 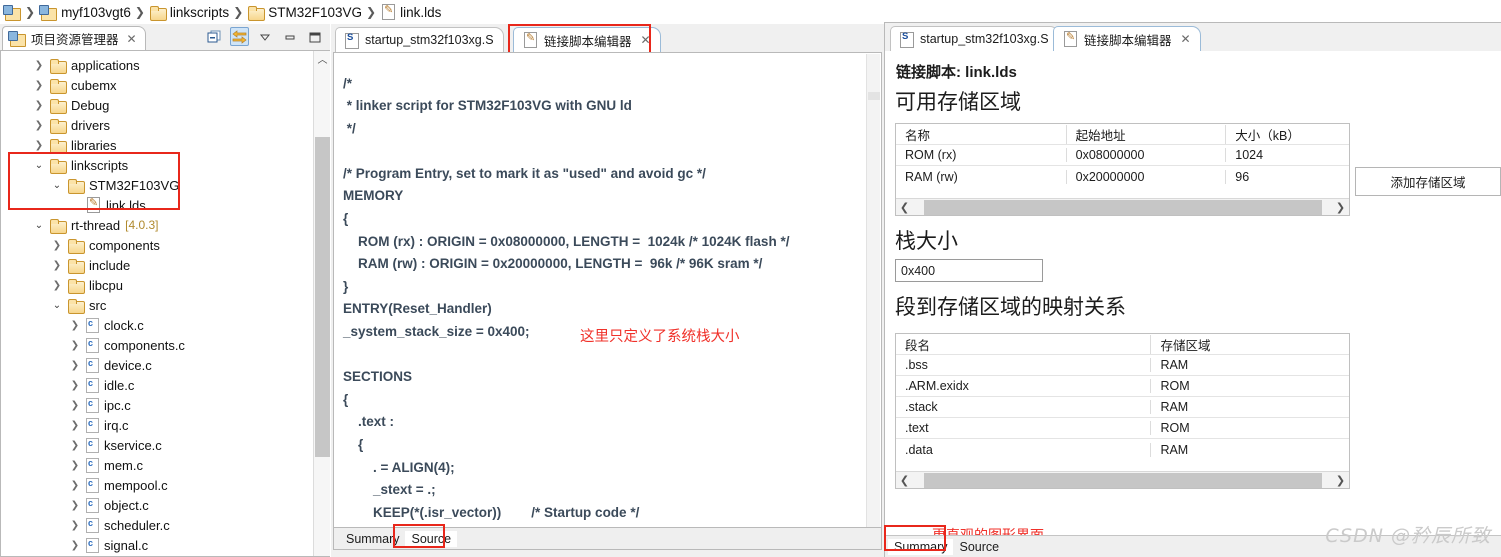 What do you see at coordinates (1122, 428) in the screenshot?
I see `table-row: .text ROM` at bounding box center [1122, 428].